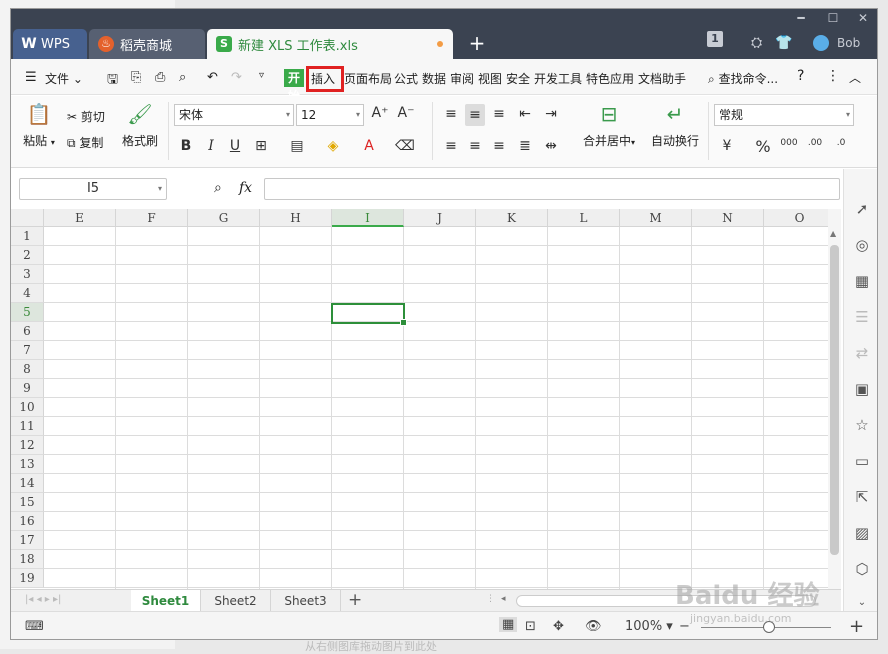 This screenshot has width=888, height=654. What do you see at coordinates (50, 44) in the screenshot?
I see `tab-wps: W WPS` at bounding box center [50, 44].